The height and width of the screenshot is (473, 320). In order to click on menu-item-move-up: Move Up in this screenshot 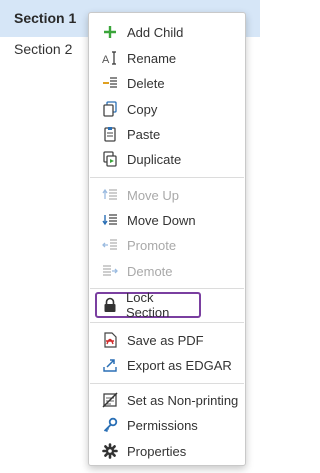, I will do `click(167, 195)`.